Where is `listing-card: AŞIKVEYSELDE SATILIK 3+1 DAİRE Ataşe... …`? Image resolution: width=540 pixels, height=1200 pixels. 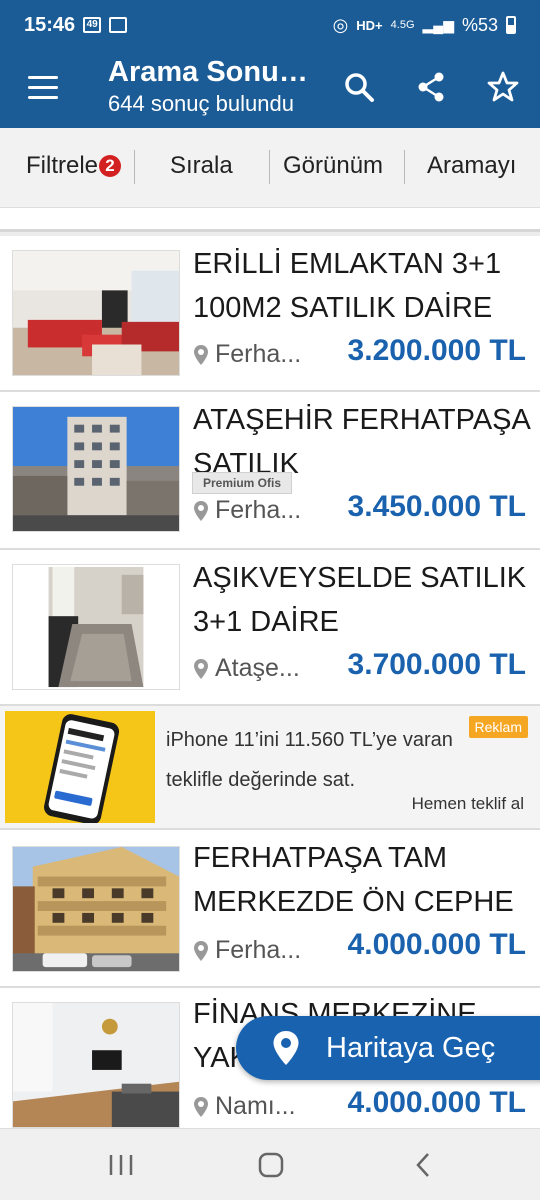
listing-card: AŞIKVEYSELDE SATILIK 3+1 DAİRE Ataşe... … is located at coordinates (270, 628).